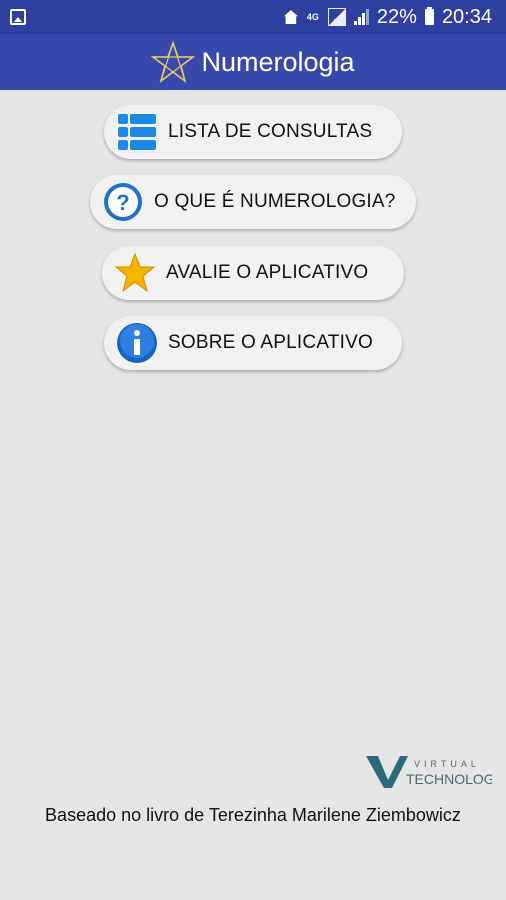 The height and width of the screenshot is (900, 506). I want to click on virtual-technology-logo: VIRTUAL TECHNOLOGY, so click(435, 771).